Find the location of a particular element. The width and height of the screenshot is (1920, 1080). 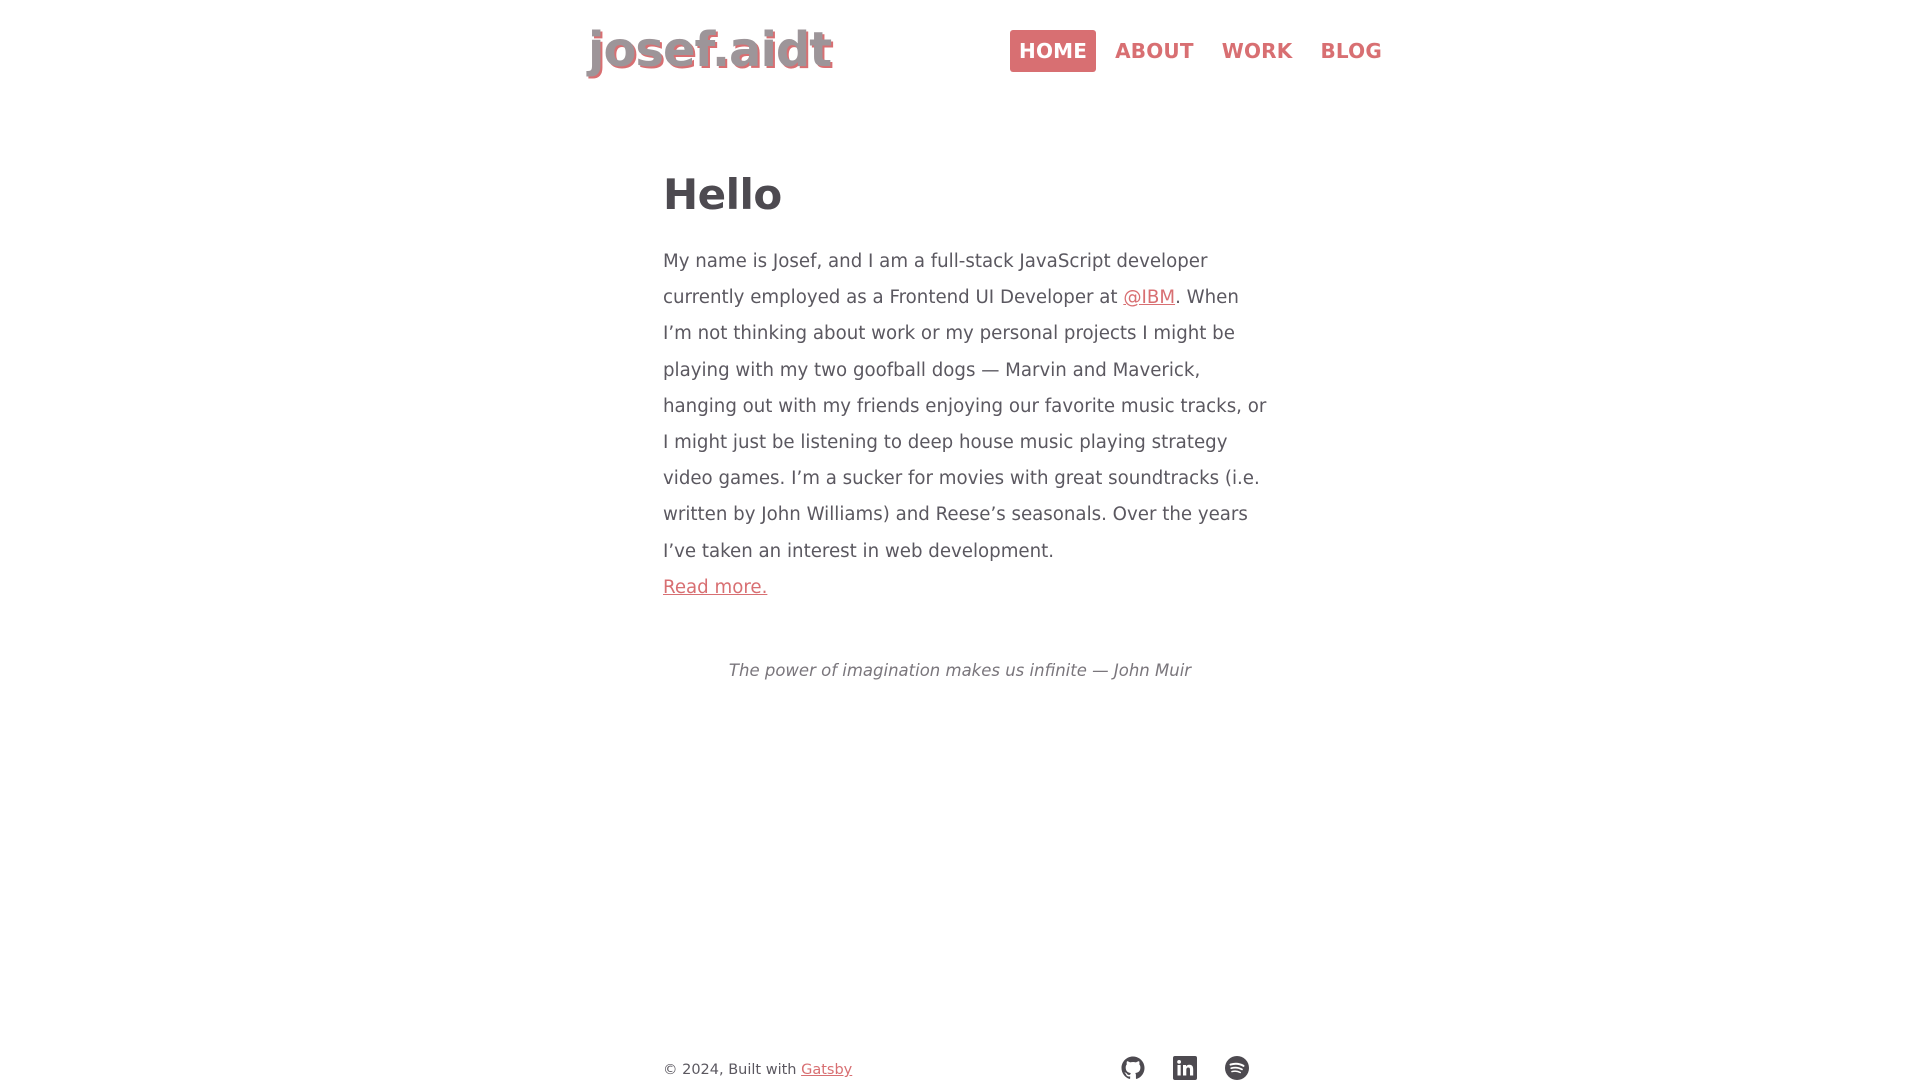

github-icon-svg is located at coordinates (1133, 1067).